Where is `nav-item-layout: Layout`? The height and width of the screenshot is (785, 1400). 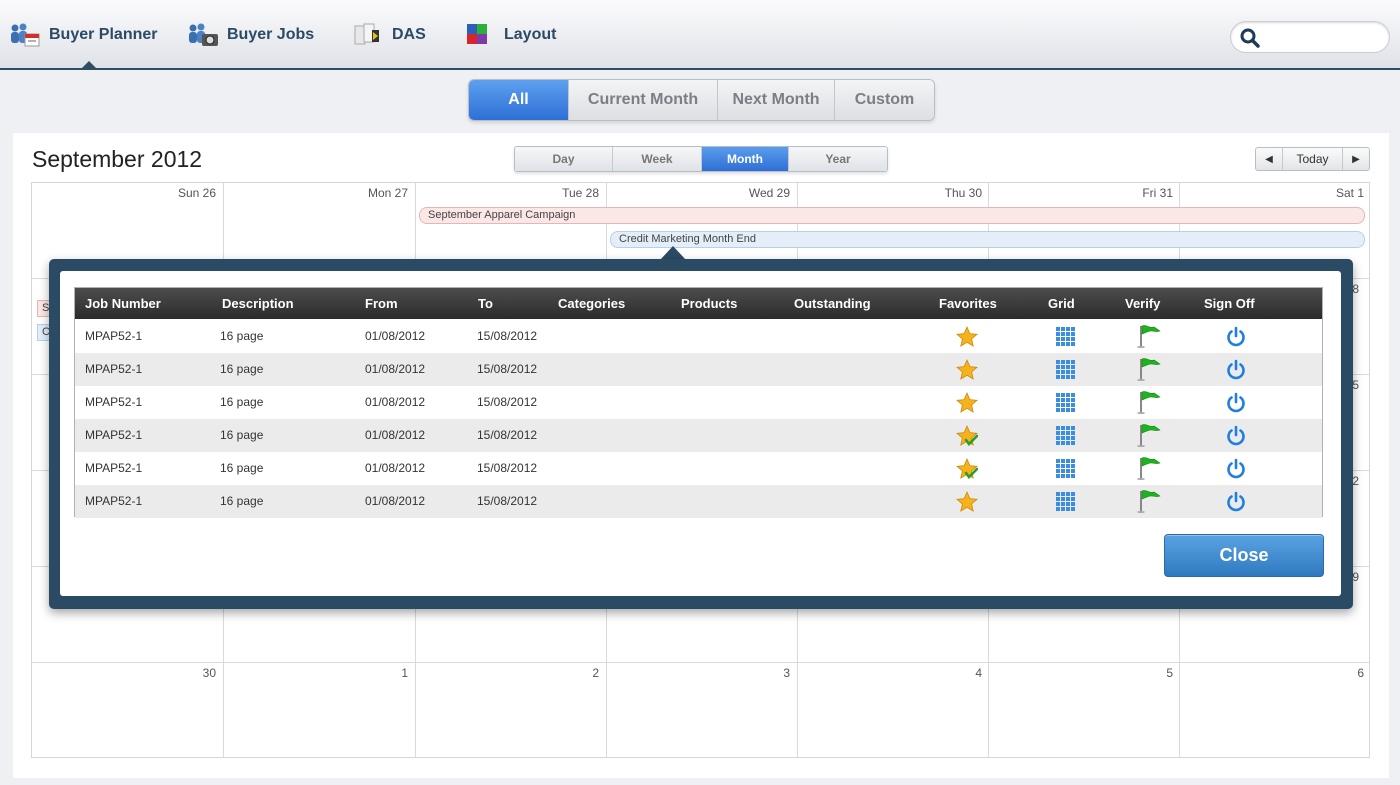 nav-item-layout: Layout is located at coordinates (510, 35).